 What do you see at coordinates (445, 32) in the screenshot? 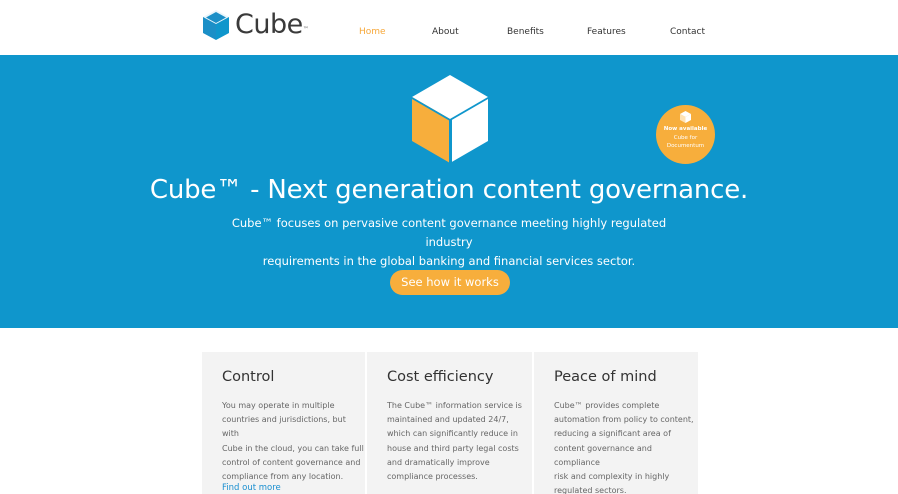
I see `nav-about: About` at bounding box center [445, 32].